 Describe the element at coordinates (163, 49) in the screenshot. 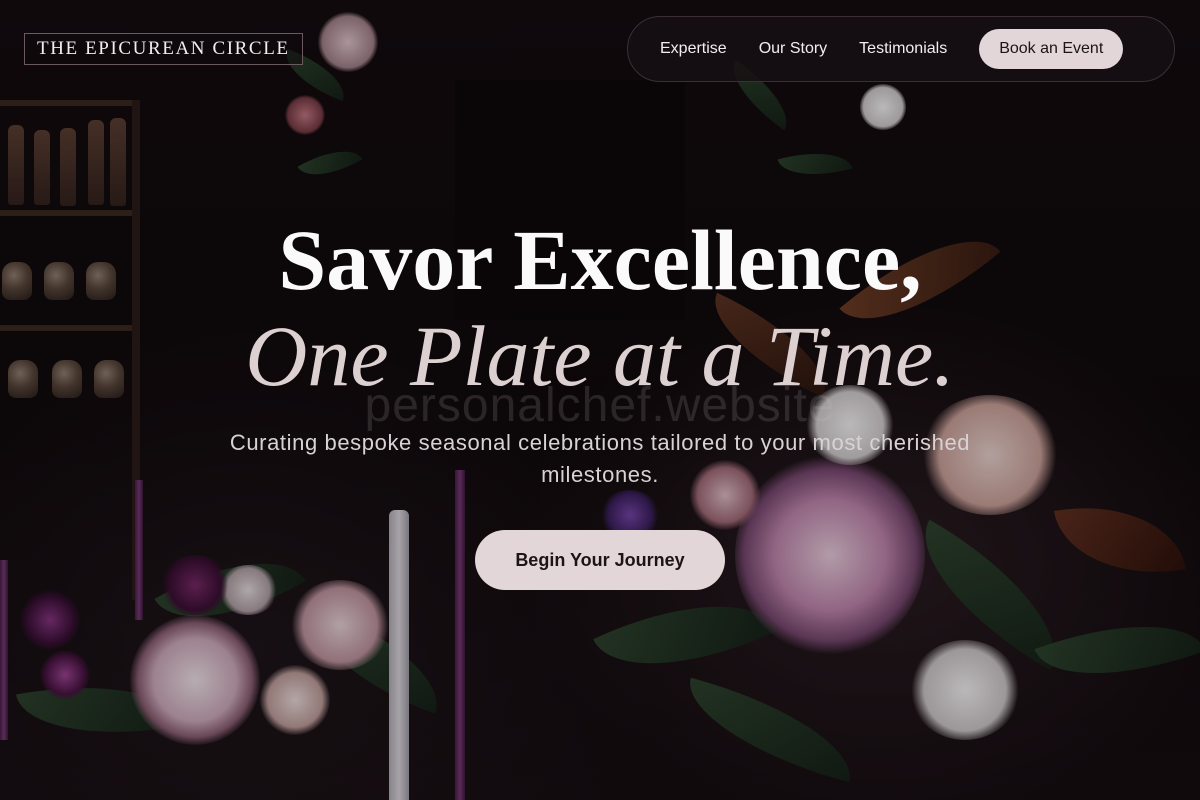

I see `brand-logo: THE EPICUREAN CIRCLE` at that location.